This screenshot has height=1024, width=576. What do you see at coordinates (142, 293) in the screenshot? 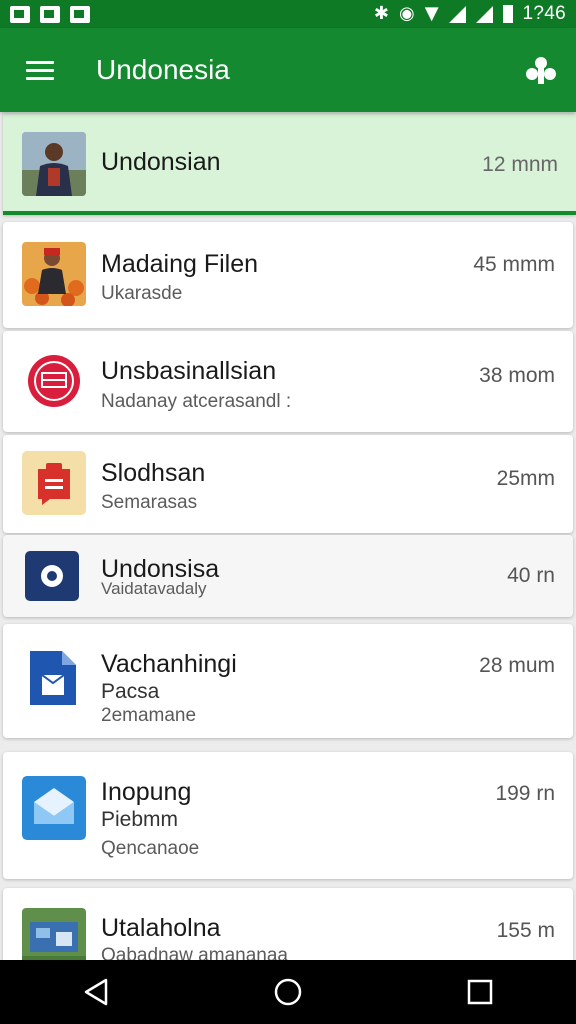
I see `list-item-subtitle: Ukarasde` at bounding box center [142, 293].